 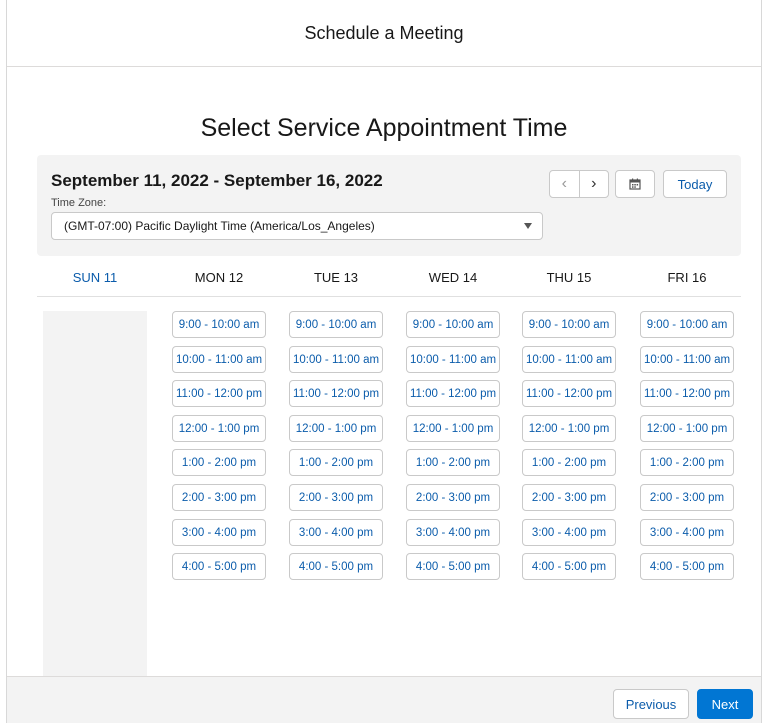 I want to click on day-header: MON 12, so click(x=219, y=277).